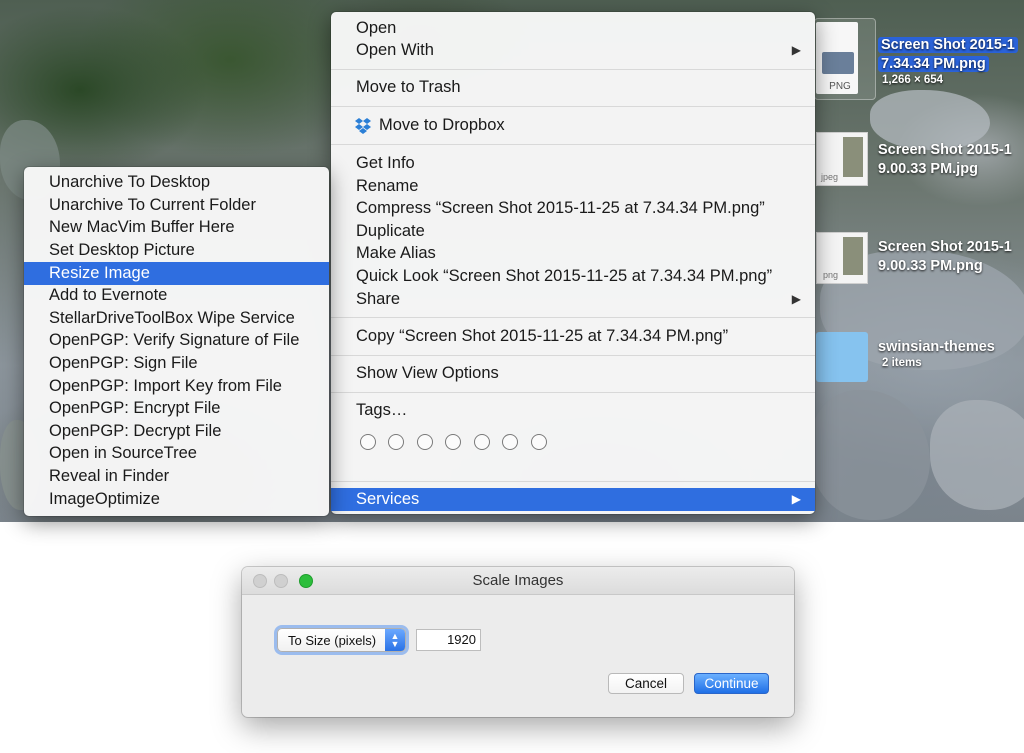 The width and height of the screenshot is (1024, 753). Describe the element at coordinates (176, 250) in the screenshot. I see `service-item-set-desktop-picture: Set Desktop Picture` at that location.